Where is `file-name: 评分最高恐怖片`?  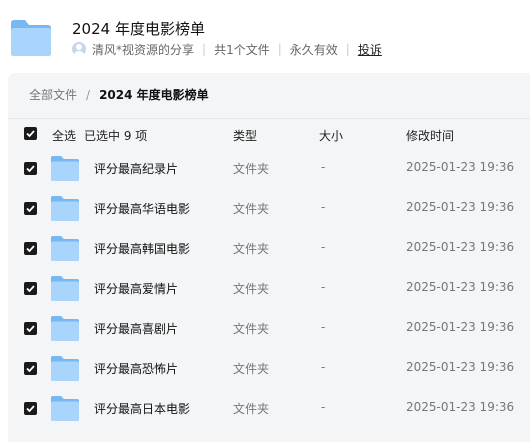 file-name: 评分最高恐怖片 is located at coordinates (136, 368).